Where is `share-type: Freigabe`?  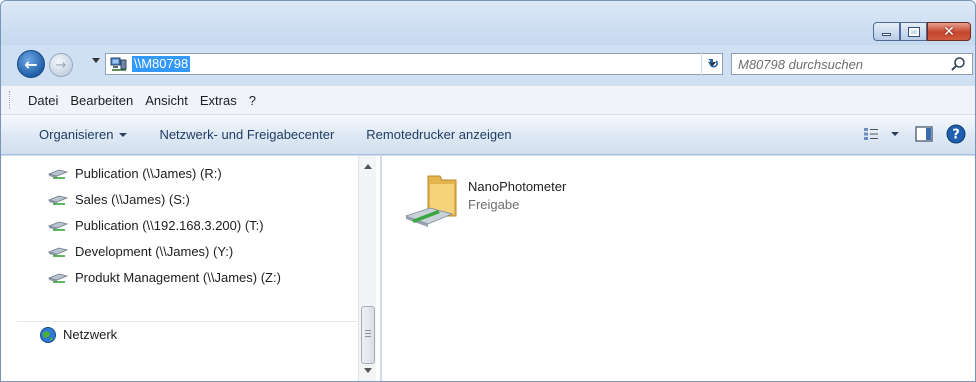 share-type: Freigabe is located at coordinates (494, 204).